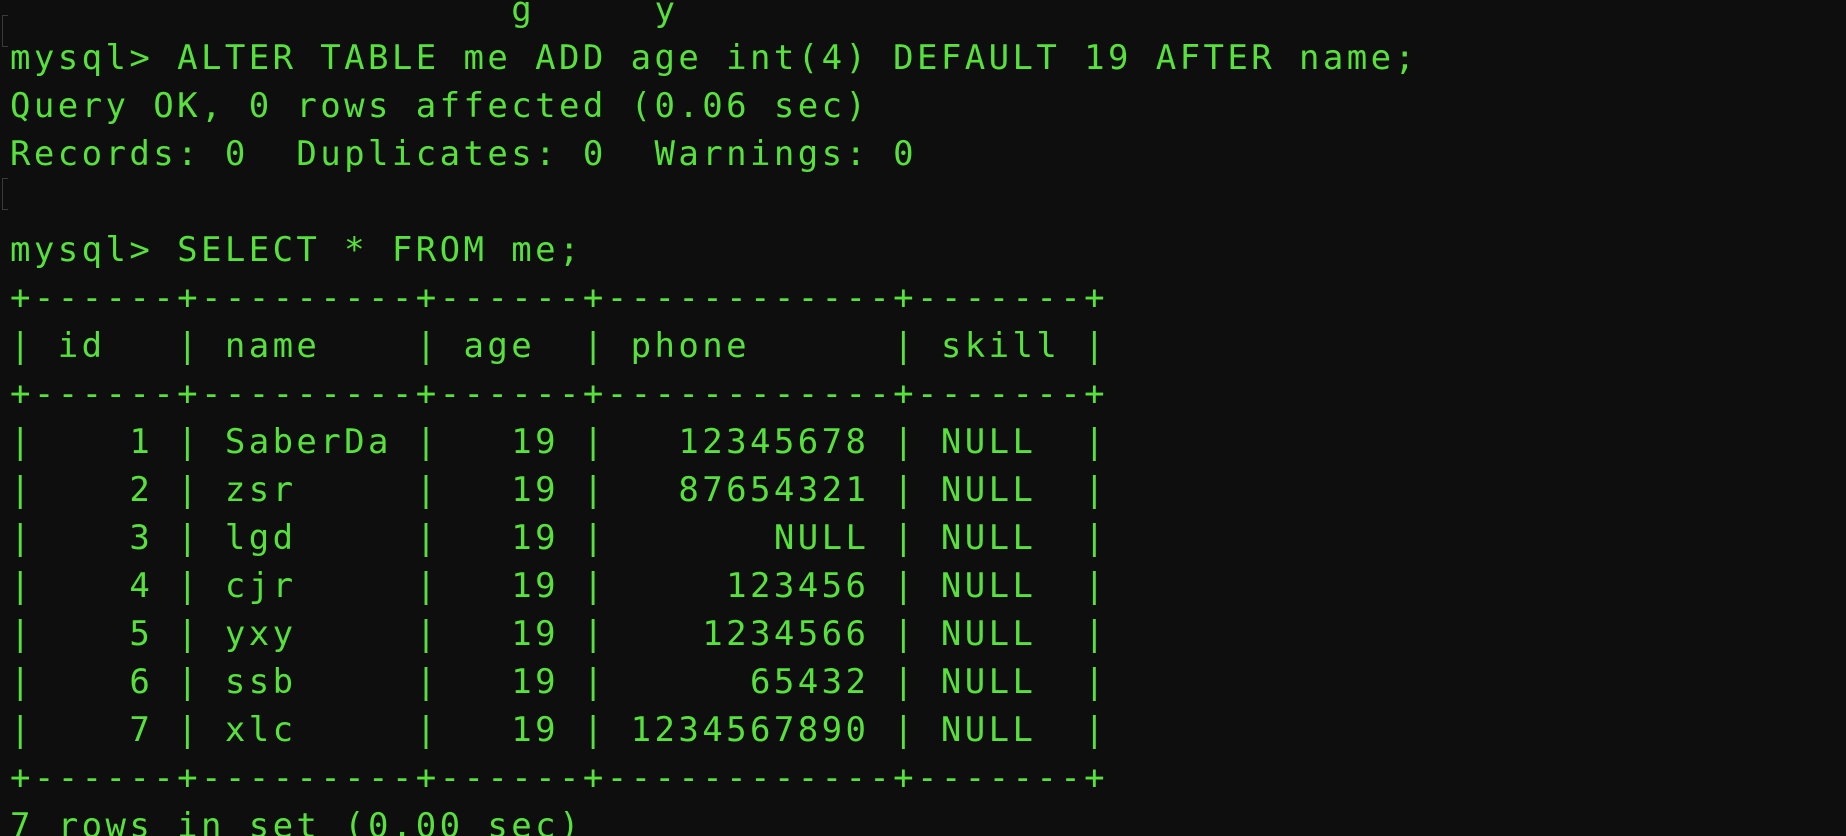 Image resolution: width=1846 pixels, height=836 pixels. I want to click on table-row: | 4 | cjr | 19 | 123456 | NULL |, so click(559, 586).